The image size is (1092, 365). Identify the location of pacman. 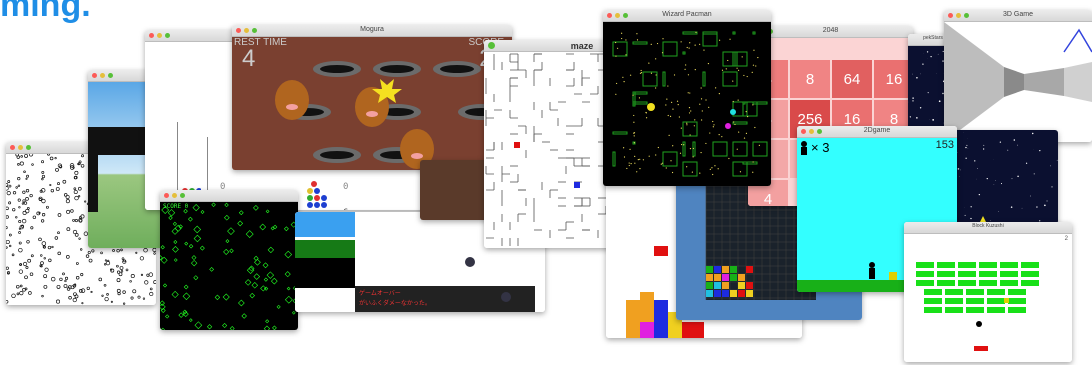
(651, 107).